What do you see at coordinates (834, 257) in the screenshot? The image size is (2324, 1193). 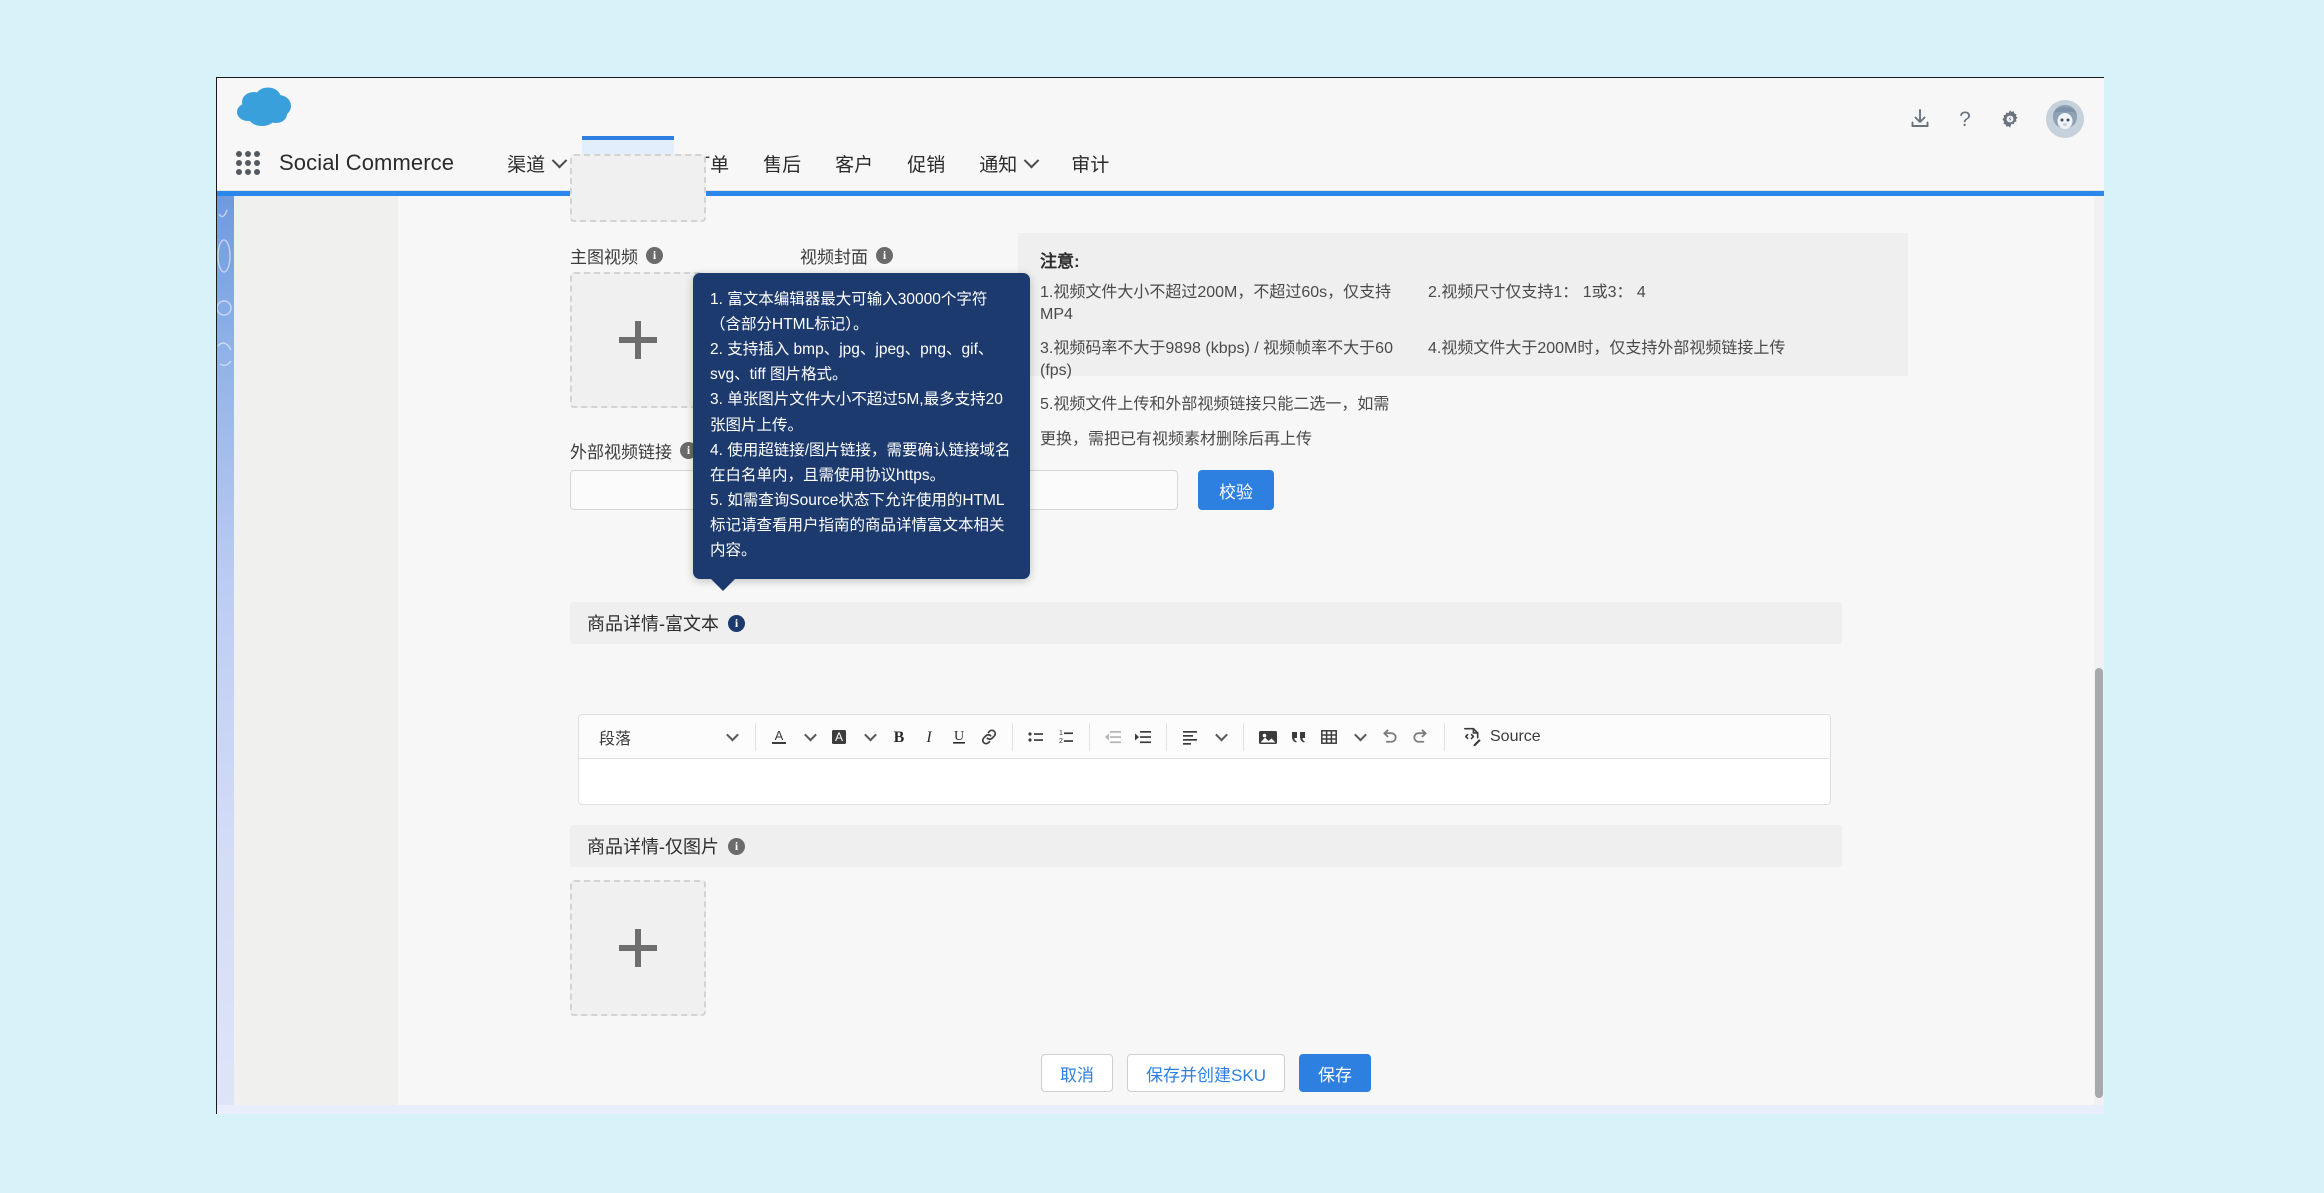 I see `label-text: 视频封面` at bounding box center [834, 257].